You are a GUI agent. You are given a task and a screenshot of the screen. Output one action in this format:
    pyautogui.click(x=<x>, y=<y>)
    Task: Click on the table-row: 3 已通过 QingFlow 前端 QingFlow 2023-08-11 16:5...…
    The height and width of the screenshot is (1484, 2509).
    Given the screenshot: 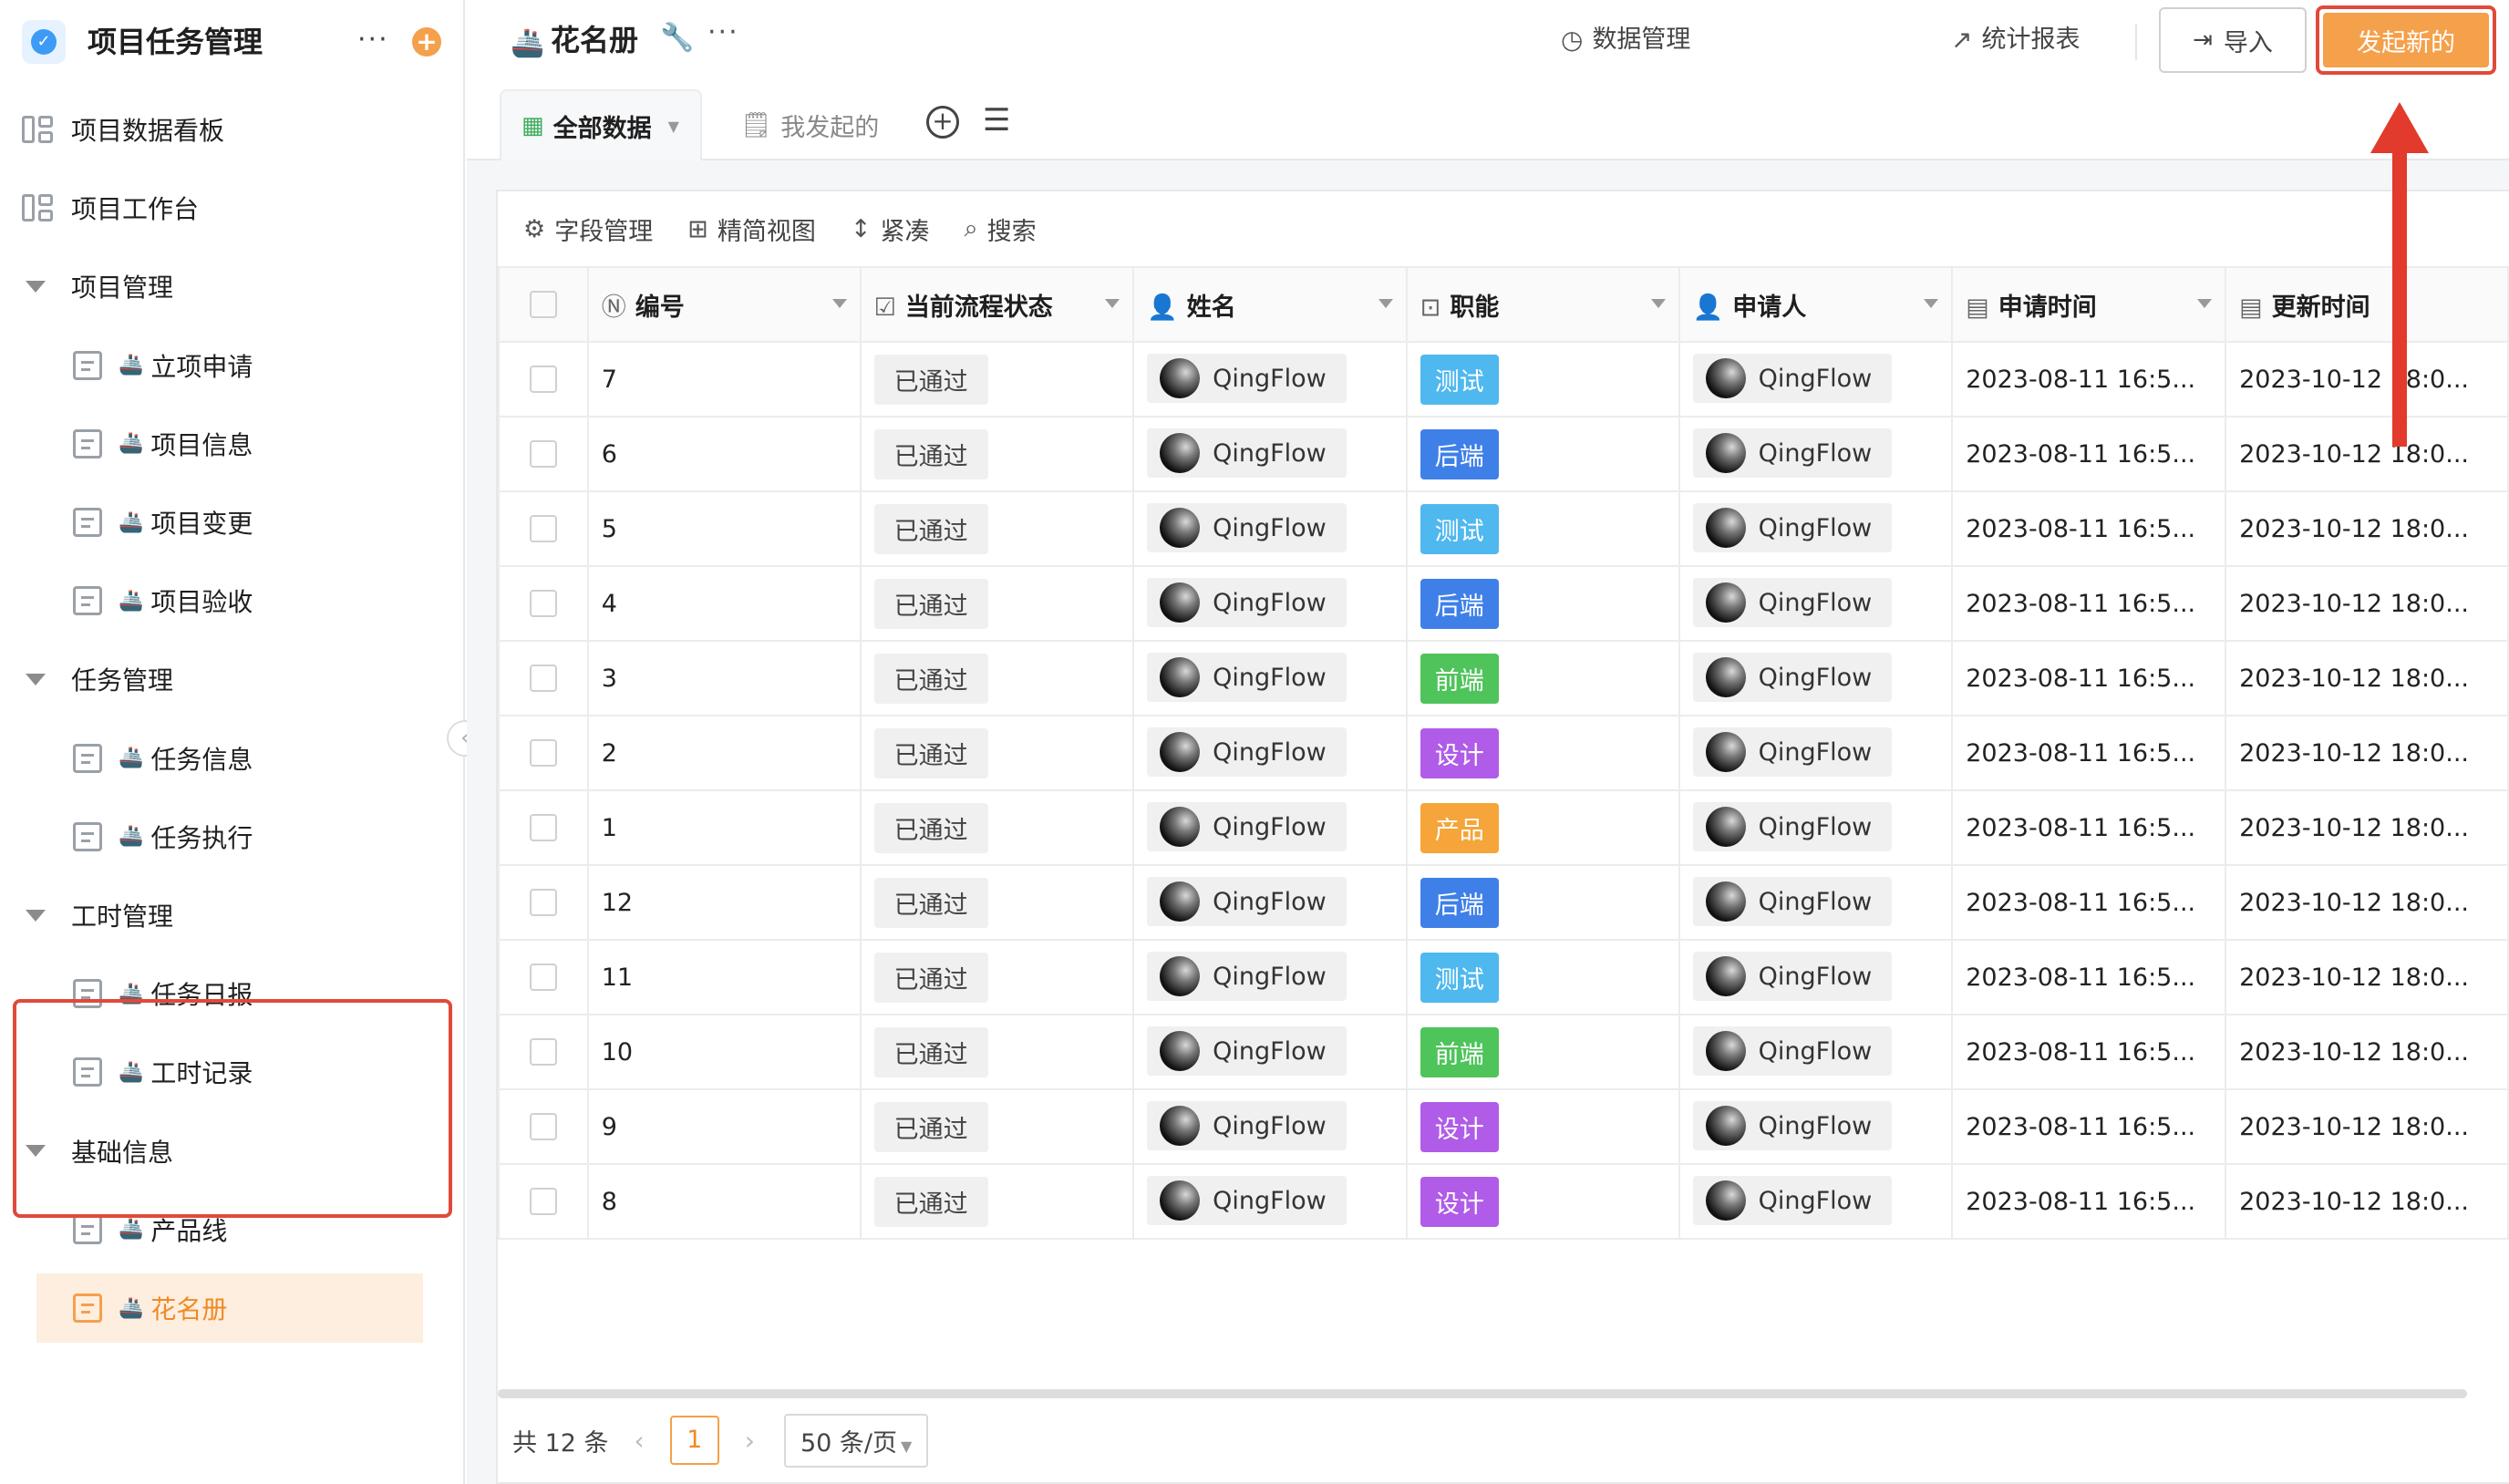 What is the action you would take?
    pyautogui.click(x=1503, y=678)
    